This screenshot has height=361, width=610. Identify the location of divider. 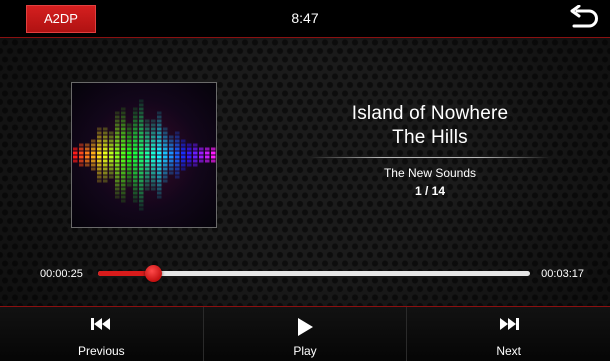
(430, 157).